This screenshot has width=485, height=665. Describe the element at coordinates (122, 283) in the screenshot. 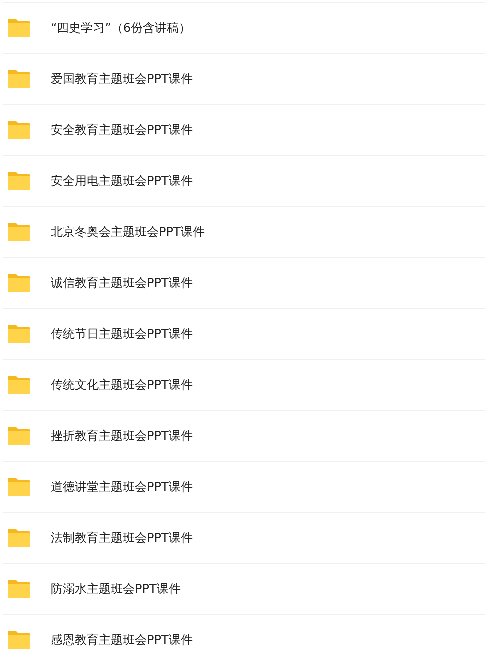

I see `folder-name: 诚信教育主题班会PPT课件` at that location.